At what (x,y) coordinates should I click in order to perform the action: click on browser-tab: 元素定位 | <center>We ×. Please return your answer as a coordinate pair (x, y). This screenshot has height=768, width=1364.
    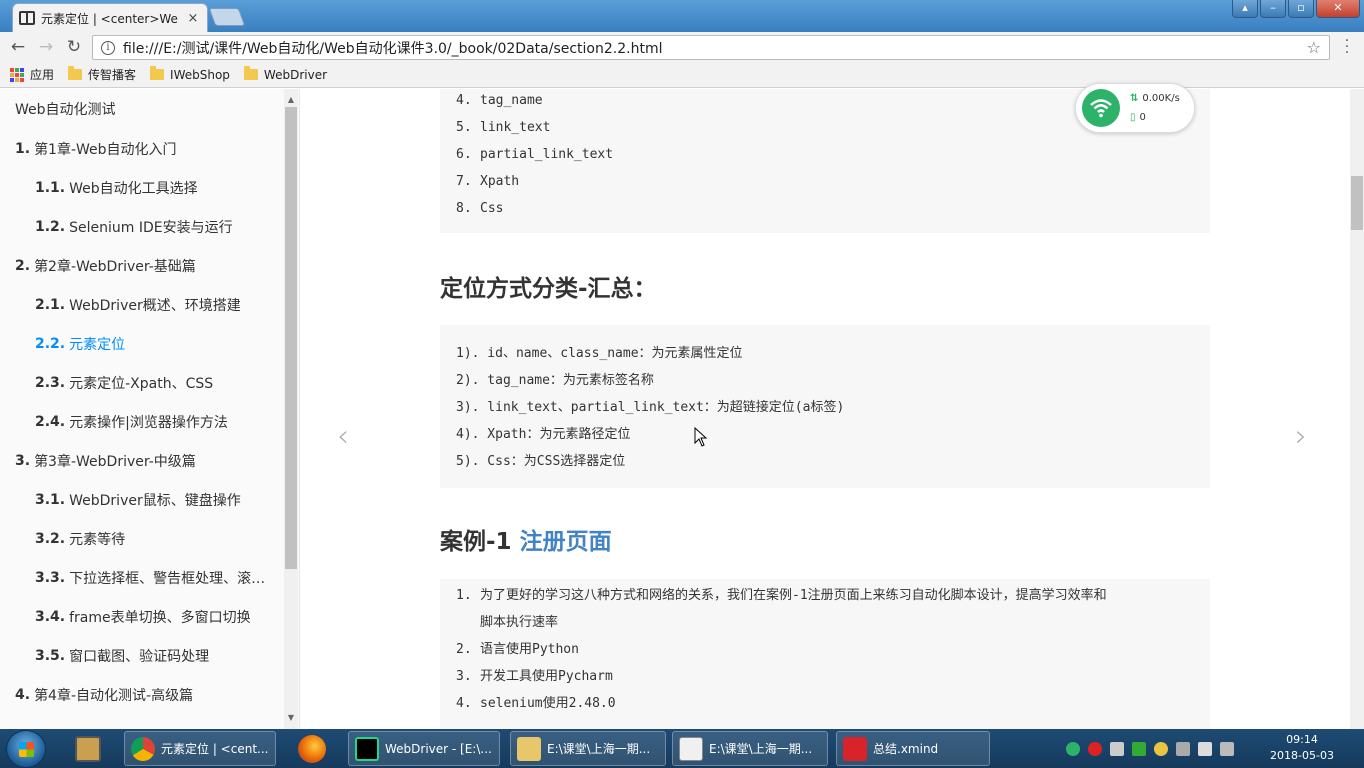
    Looking at the image, I should click on (110, 17).